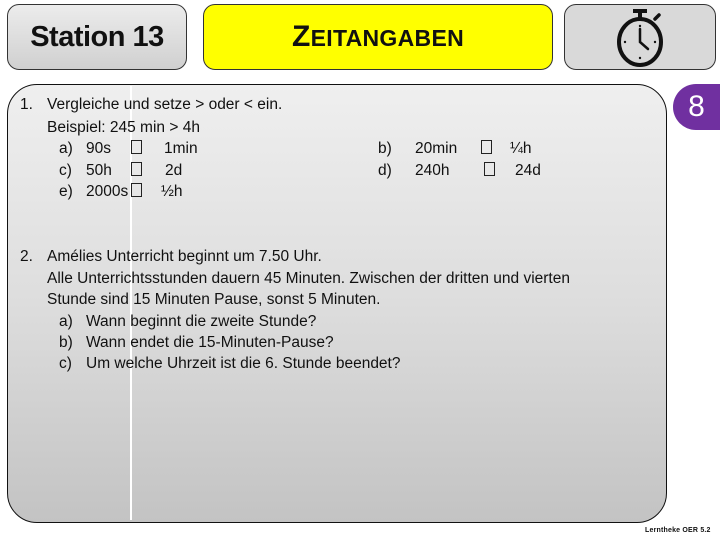  What do you see at coordinates (436, 148) in the screenshot?
I see `task1-item-b-left: 20min` at bounding box center [436, 148].